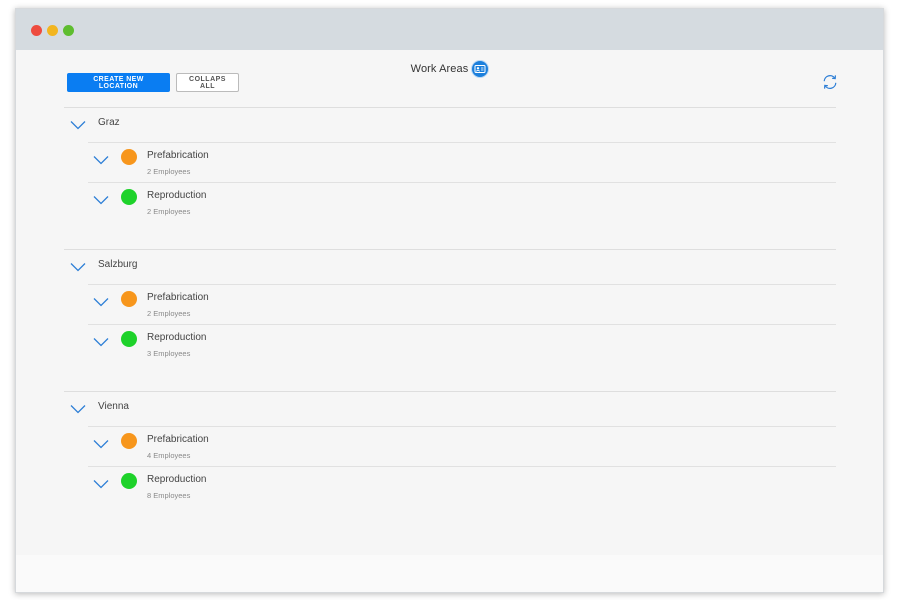  I want to click on window-footer, so click(449, 573).